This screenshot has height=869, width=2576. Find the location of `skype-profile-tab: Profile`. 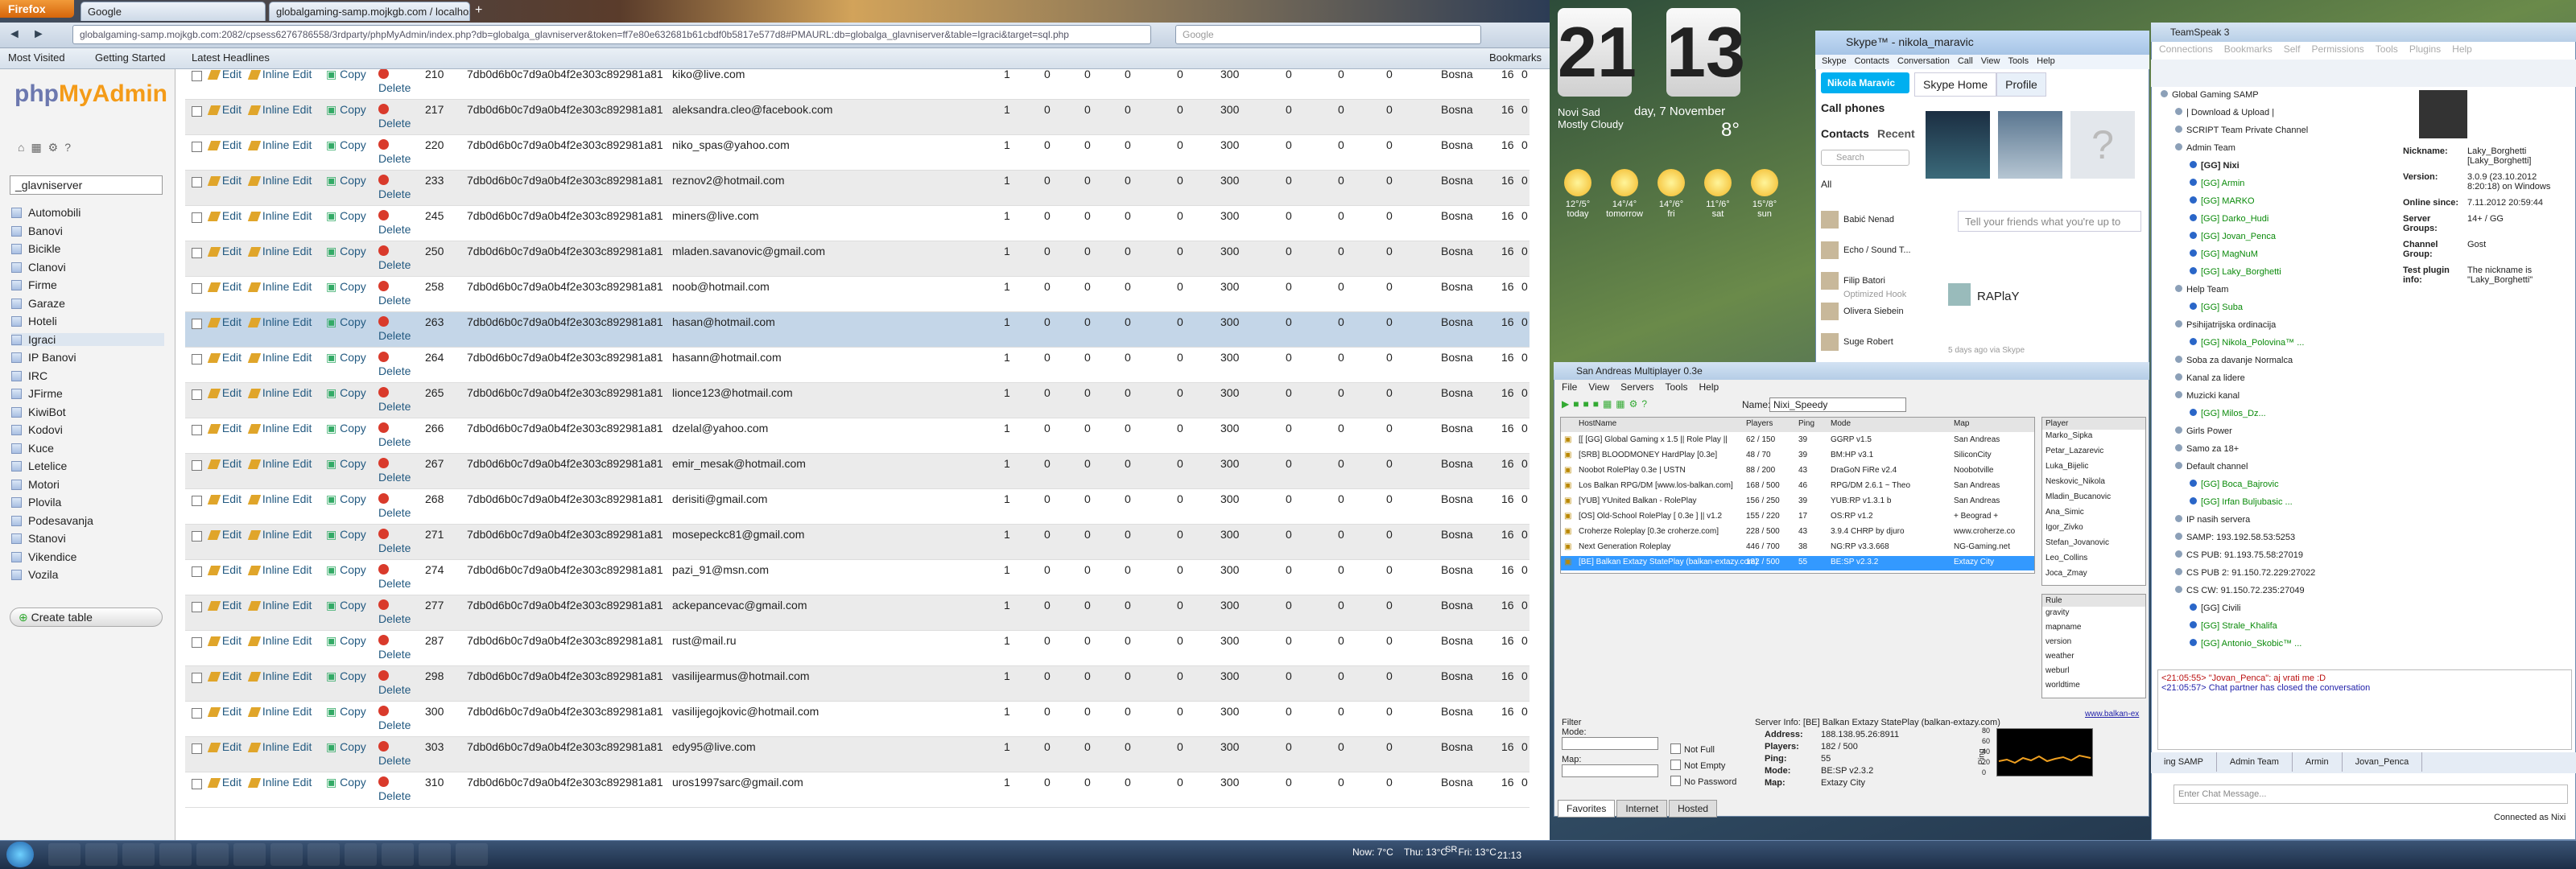

skype-profile-tab: Profile is located at coordinates (2021, 84).